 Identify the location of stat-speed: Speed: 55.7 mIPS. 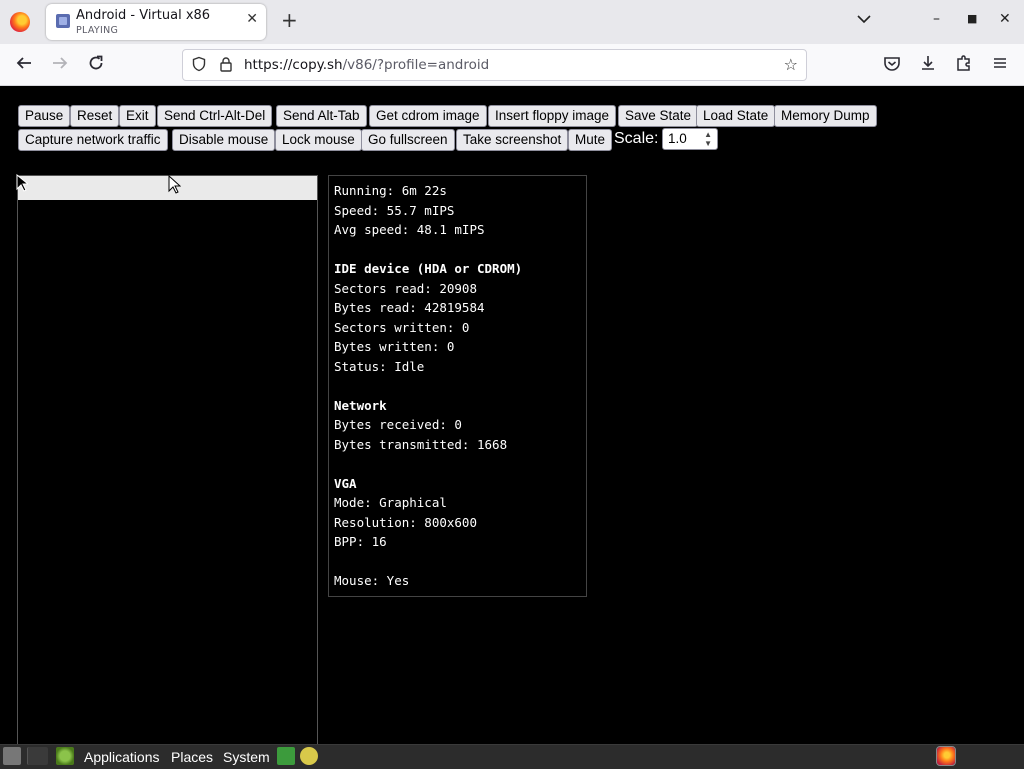
(394, 210).